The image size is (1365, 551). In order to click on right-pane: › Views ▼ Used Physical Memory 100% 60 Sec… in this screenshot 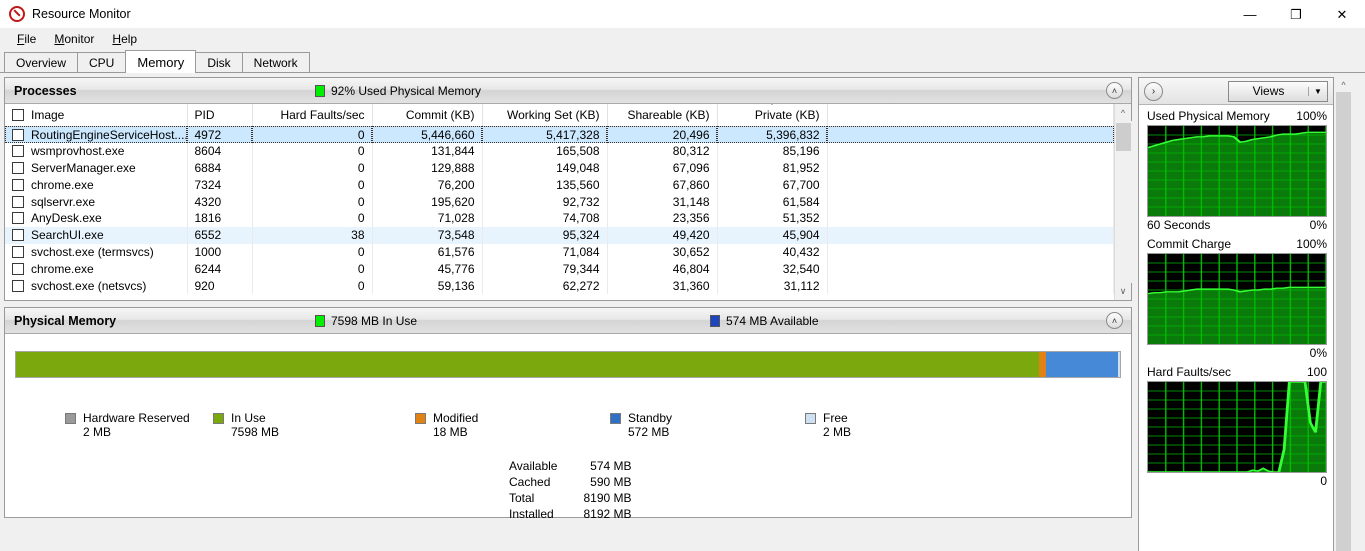, I will do `click(1248, 312)`.